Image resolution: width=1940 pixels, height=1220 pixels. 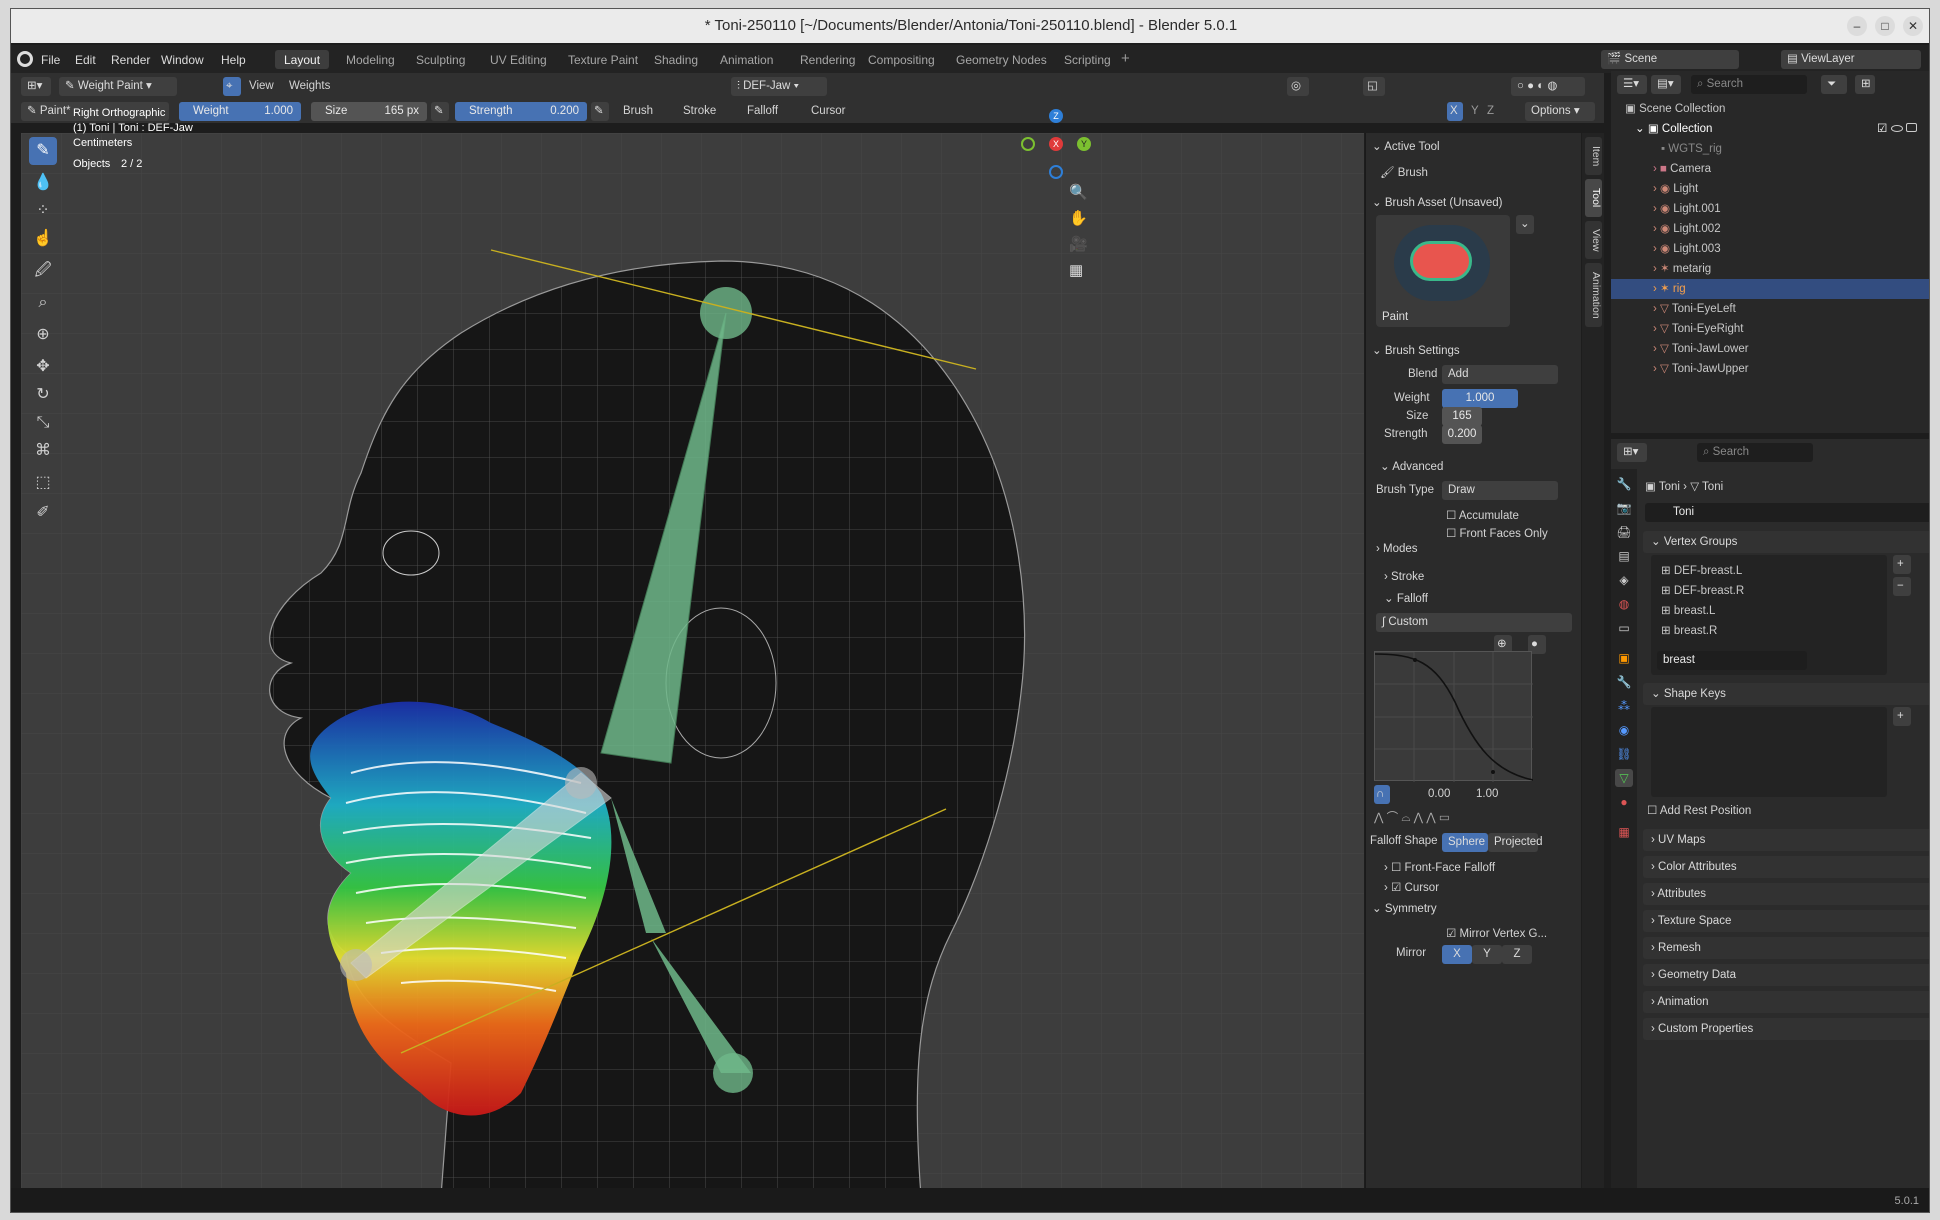 What do you see at coordinates (440, 111) in the screenshot?
I see `pressure-size-icon: ✎` at bounding box center [440, 111].